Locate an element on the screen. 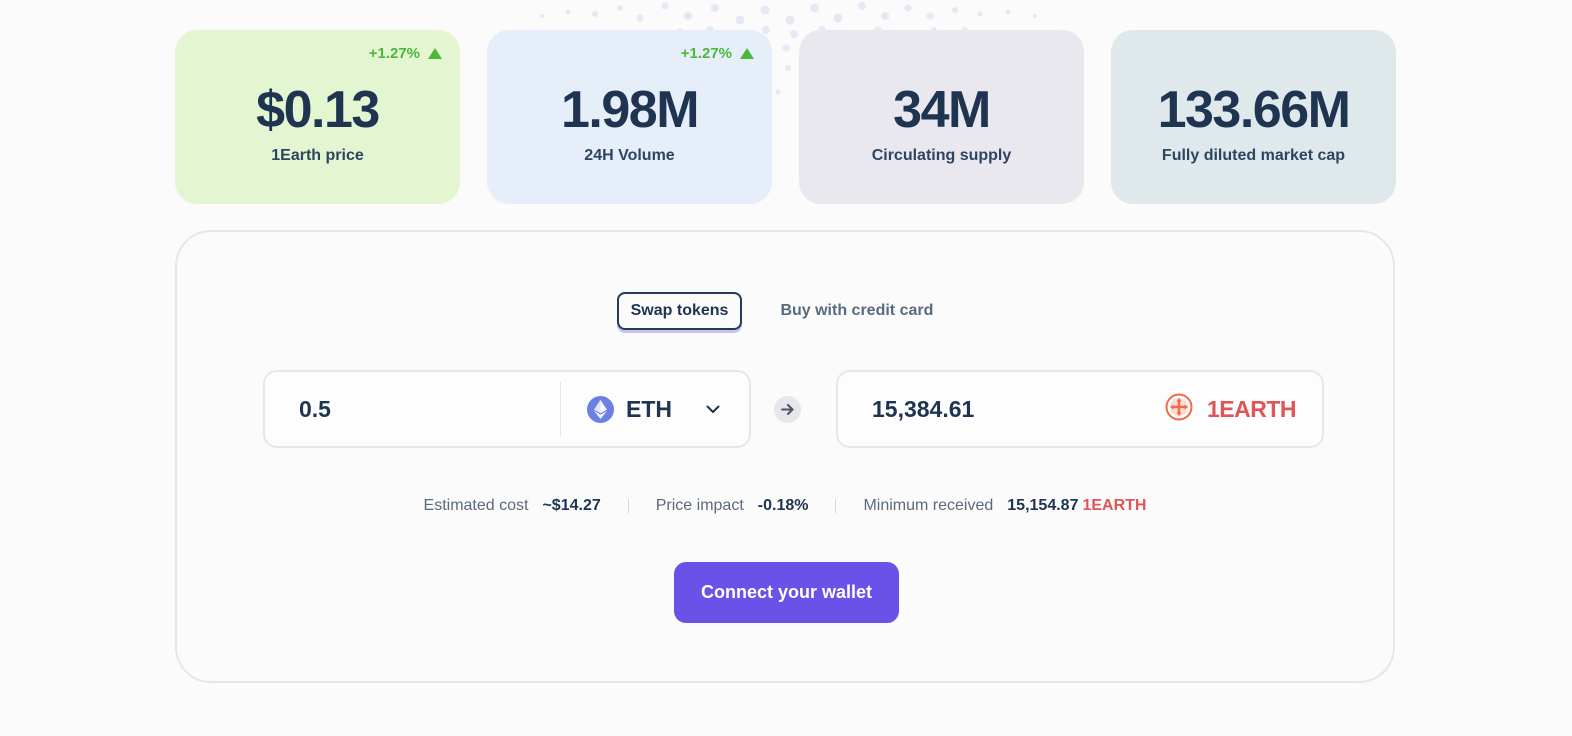  swap-row: 0.5 ETH 15,384.61 1EARTH is located at coordinates (793, 409).